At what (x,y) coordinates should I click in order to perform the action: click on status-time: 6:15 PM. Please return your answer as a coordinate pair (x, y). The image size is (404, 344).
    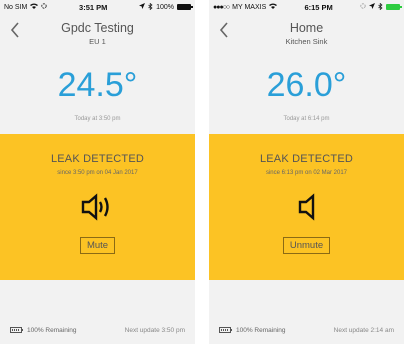
    Looking at the image, I should click on (318, 7).